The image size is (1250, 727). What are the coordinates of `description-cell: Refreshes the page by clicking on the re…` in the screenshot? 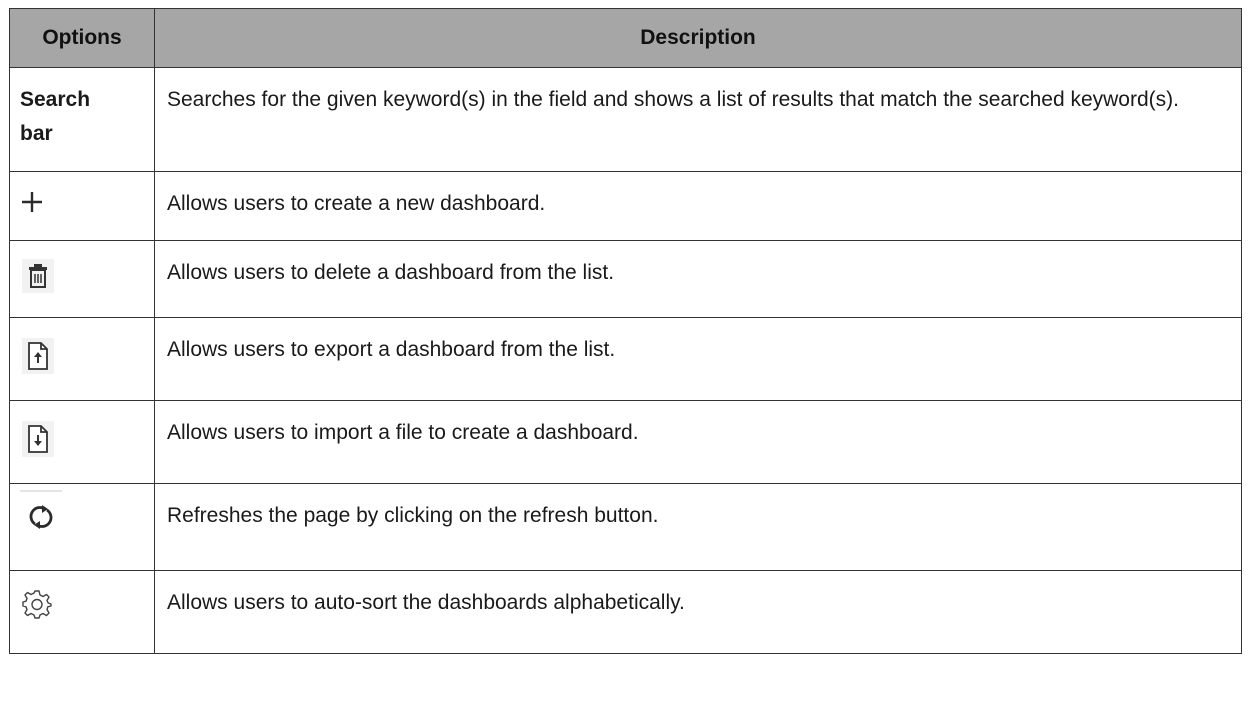 It's located at (698, 527).